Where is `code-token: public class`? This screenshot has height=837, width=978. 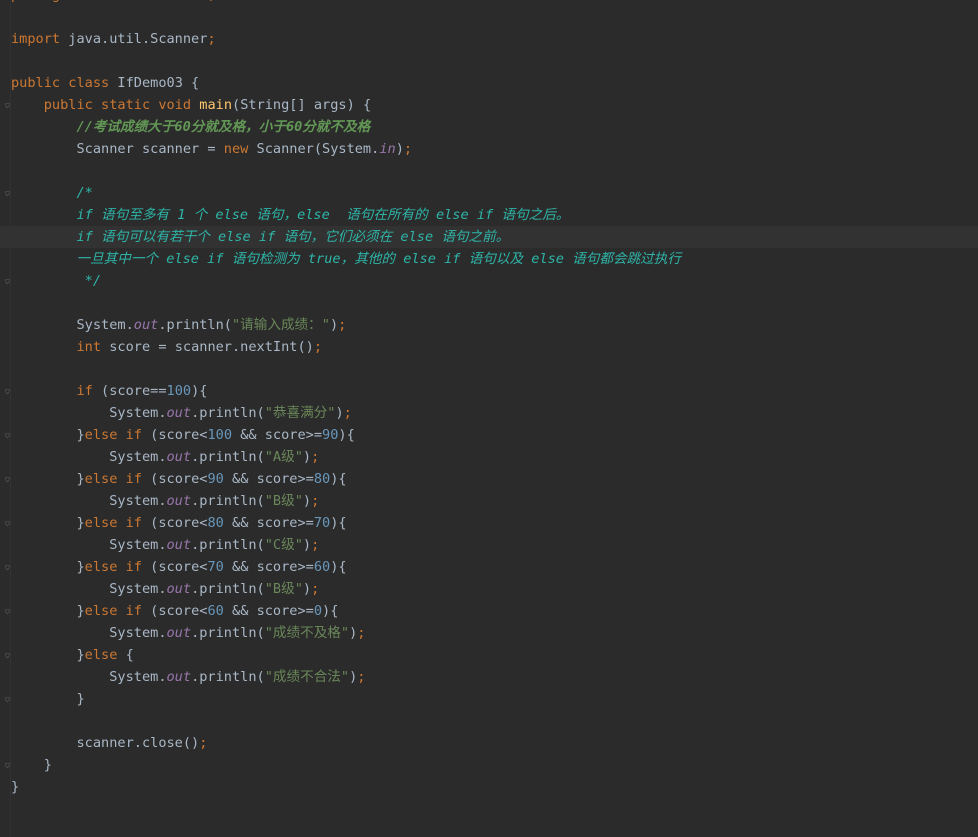 code-token: public class is located at coordinates (60, 83).